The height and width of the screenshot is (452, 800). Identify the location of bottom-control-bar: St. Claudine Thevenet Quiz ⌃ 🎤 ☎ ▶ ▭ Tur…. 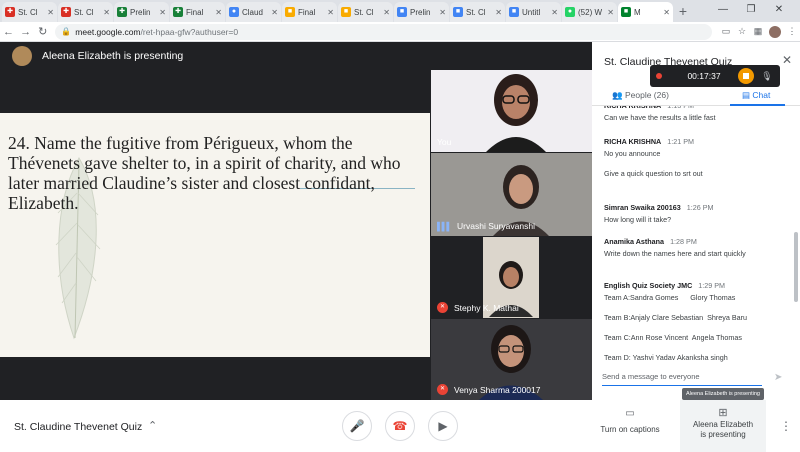
(400, 426).